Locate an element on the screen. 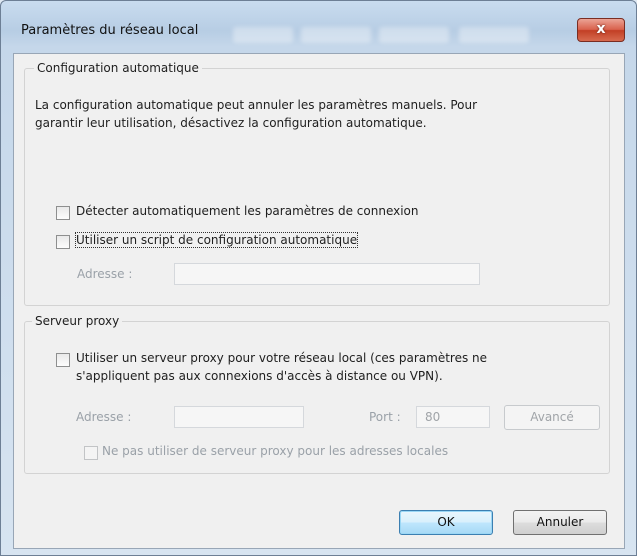 The width and height of the screenshot is (637, 556). detect-settings-checkbox is located at coordinates (63, 213).